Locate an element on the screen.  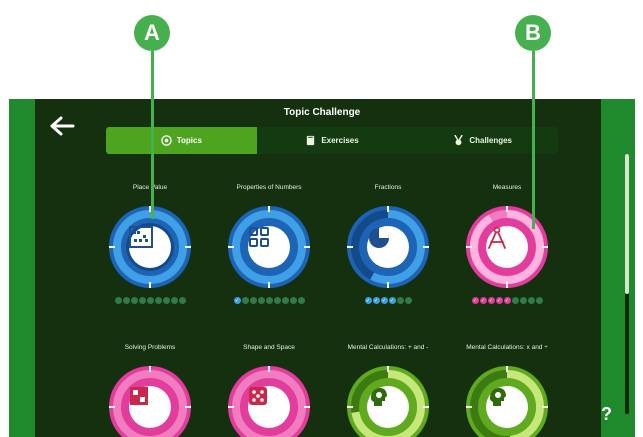
callout-b-line is located at coordinates (533, 140).